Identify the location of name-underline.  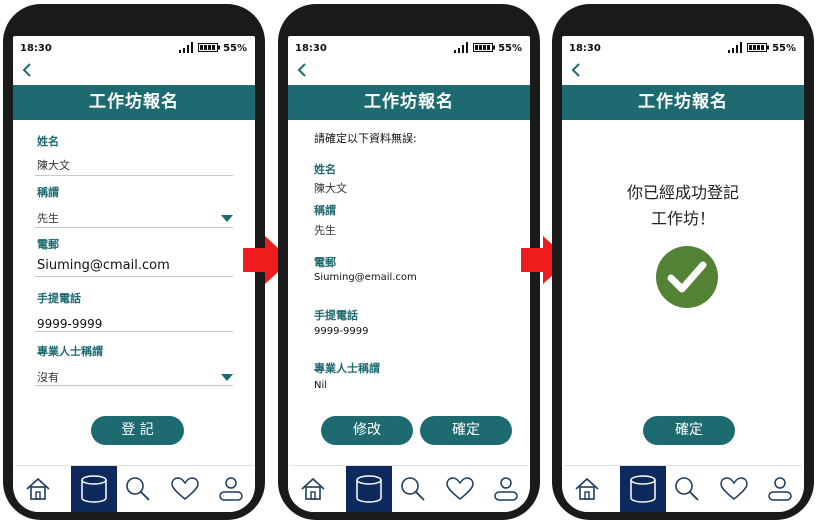
(134, 175).